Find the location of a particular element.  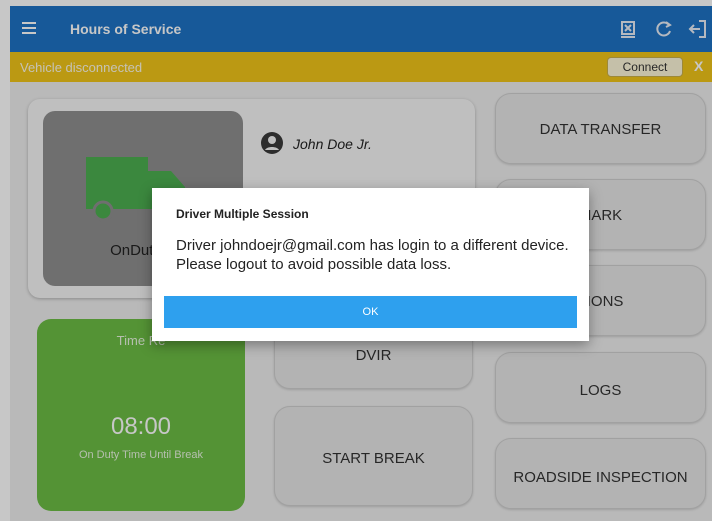

dialog-title: Driver Multiple Session is located at coordinates (242, 214).